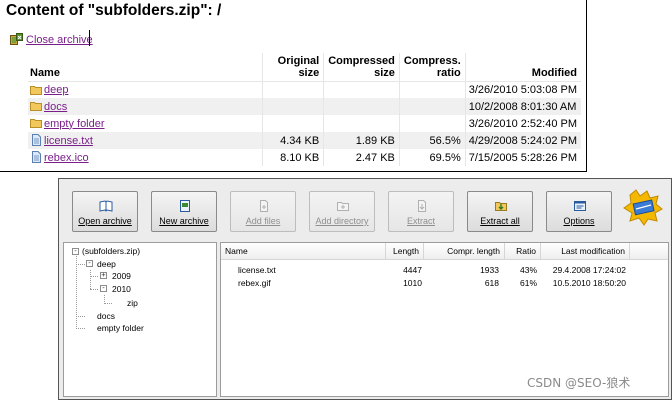  I want to click on name-cell: empty folder, so click(145, 123).